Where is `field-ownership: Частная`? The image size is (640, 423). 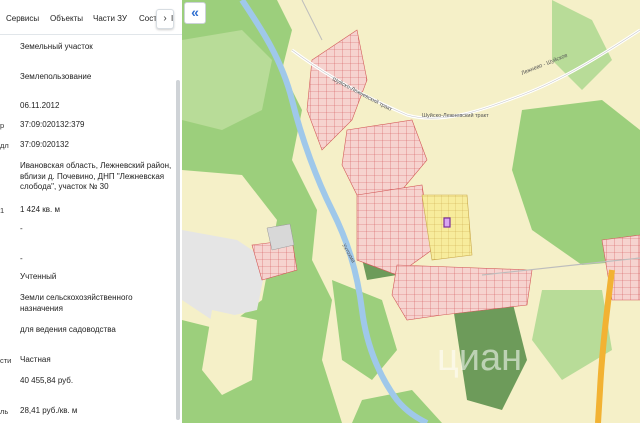
field-ownership: Частная is located at coordinates (35, 359).